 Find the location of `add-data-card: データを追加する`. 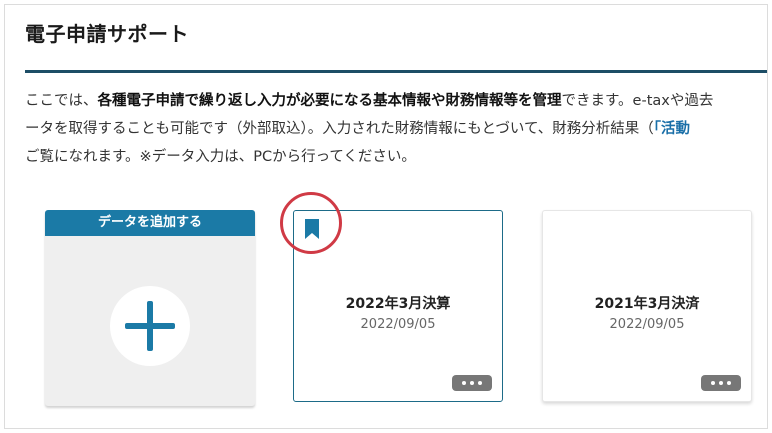

add-data-card: データを追加する is located at coordinates (150, 308).